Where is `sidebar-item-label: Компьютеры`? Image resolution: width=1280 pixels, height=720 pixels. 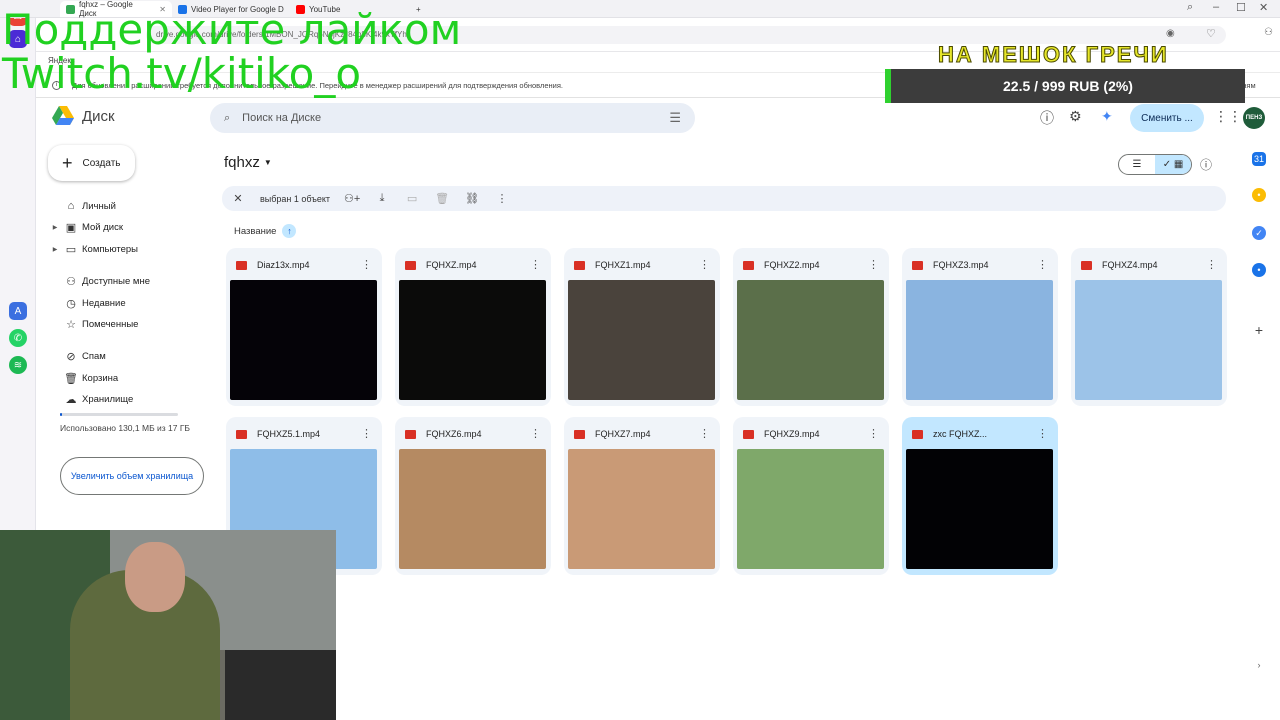
sidebar-item-label: Компьютеры is located at coordinates (110, 249).